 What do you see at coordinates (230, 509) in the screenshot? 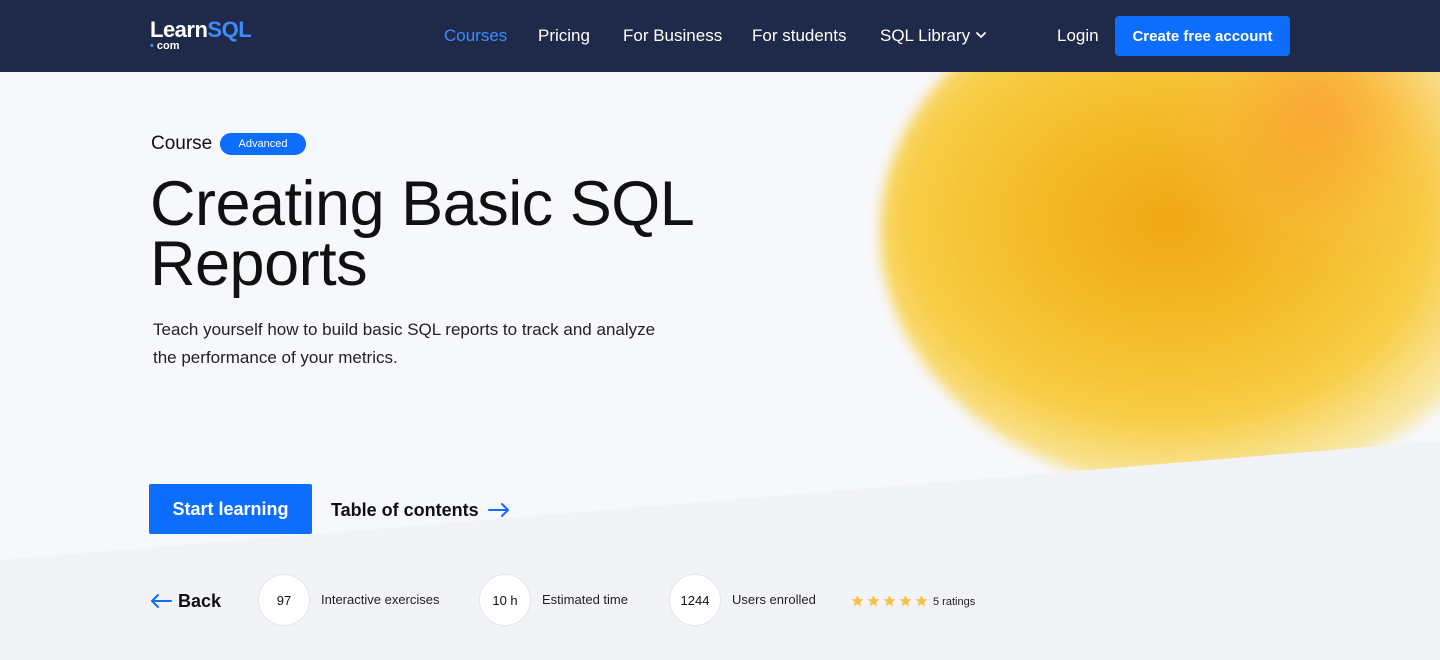
I see `start-learning-button: Start learning` at bounding box center [230, 509].